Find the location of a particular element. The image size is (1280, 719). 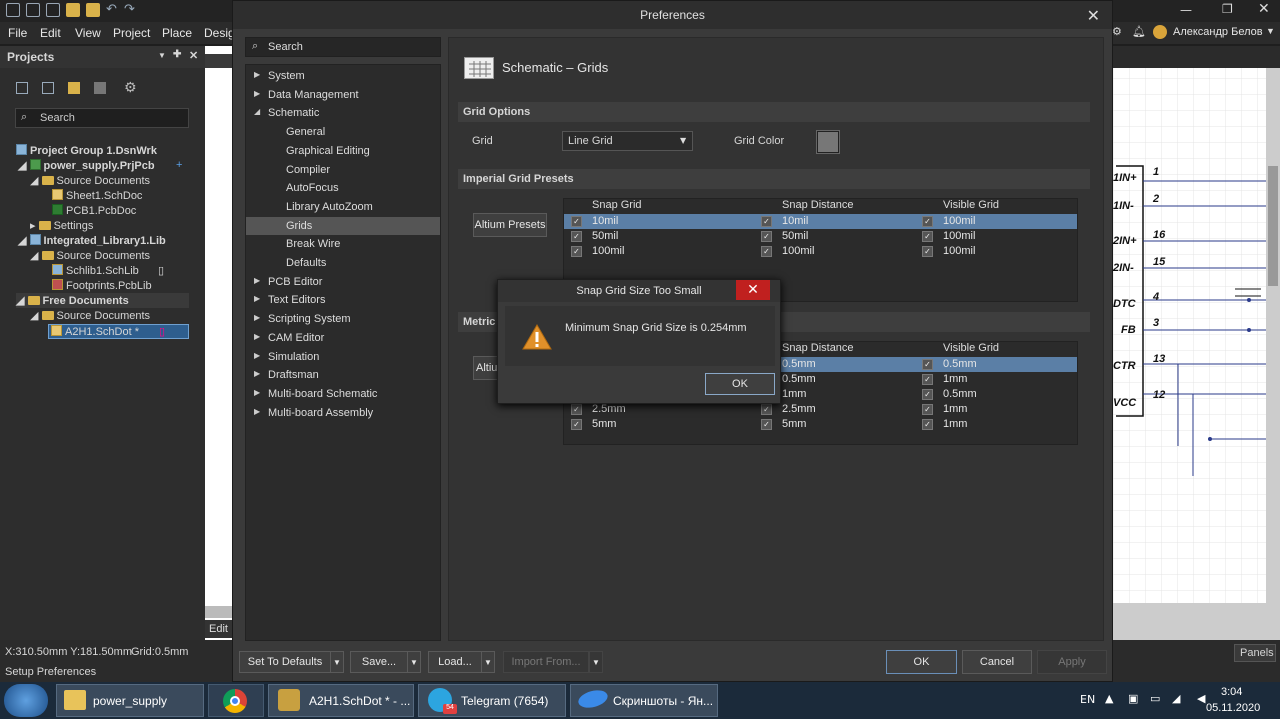

bell-icon: 🔔︎ is located at coordinates (1139, 31).